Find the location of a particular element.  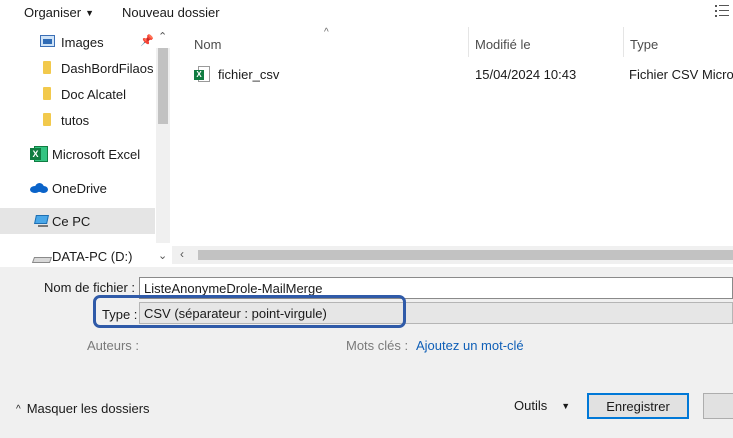

nav-item-data-pc-d: DATA-PC (D:) is located at coordinates (77, 255).